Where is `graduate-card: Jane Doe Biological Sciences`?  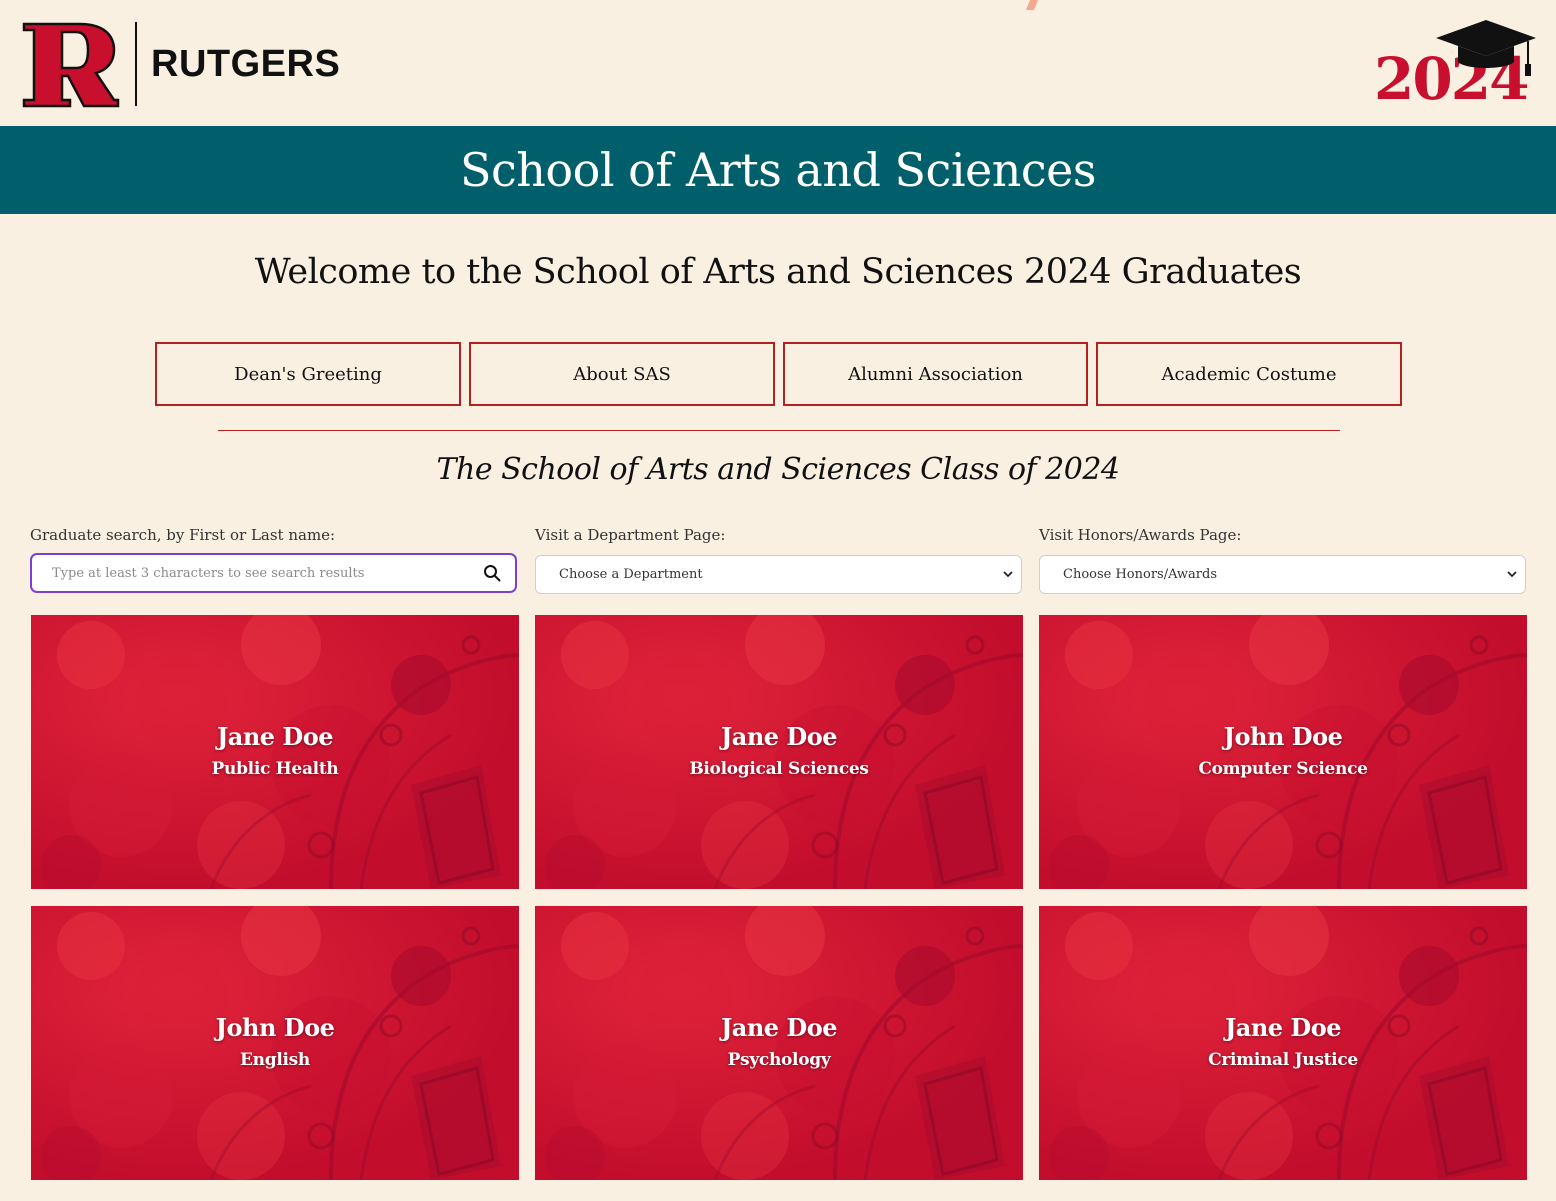 graduate-card: Jane Doe Biological Sciences is located at coordinates (779, 752).